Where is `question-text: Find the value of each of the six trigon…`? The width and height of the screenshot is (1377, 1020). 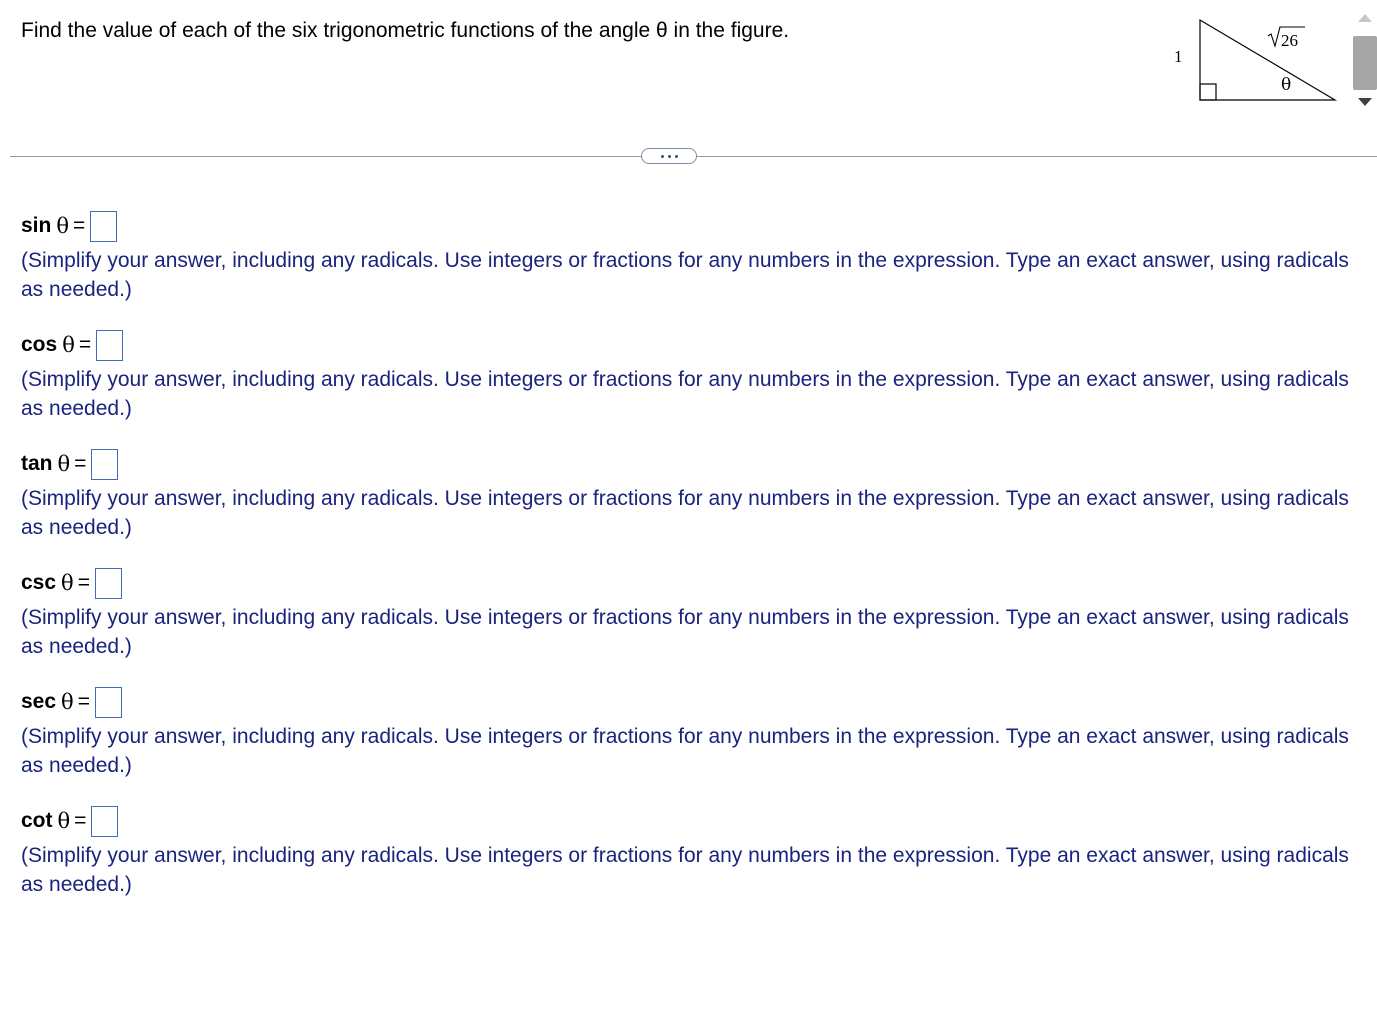
question-text: Find the value of each of the six trigon… is located at coordinates (405, 30).